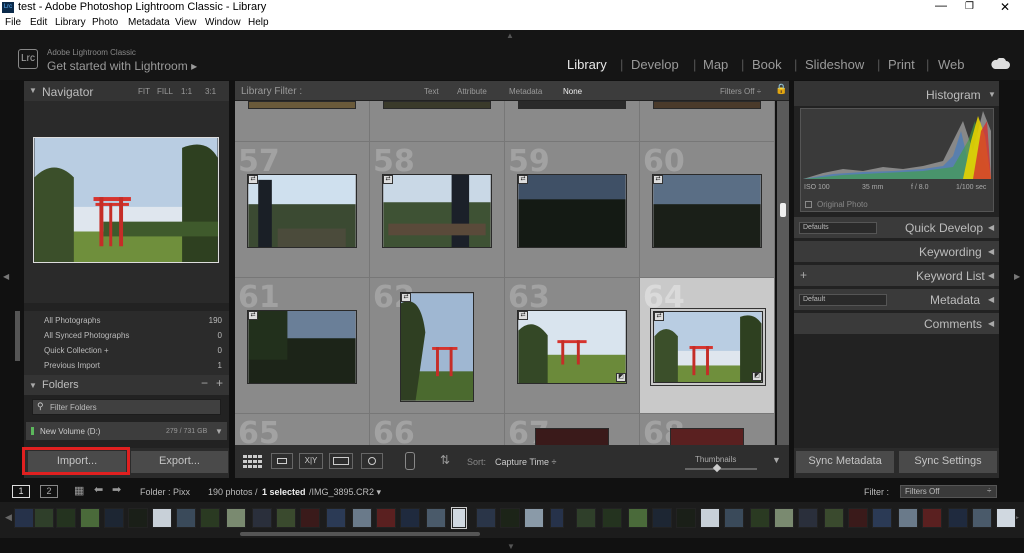 The width and height of the screenshot is (1024, 553). I want to click on grid-scrollbar, so click(783, 273).